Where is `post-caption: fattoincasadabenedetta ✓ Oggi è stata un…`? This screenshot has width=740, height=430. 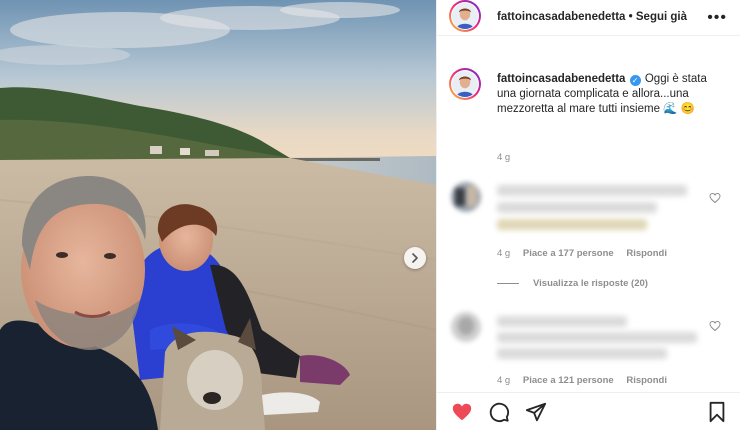
post-caption: fattoincasadabenedetta ✓ Oggi è stata un… is located at coordinates (613, 94).